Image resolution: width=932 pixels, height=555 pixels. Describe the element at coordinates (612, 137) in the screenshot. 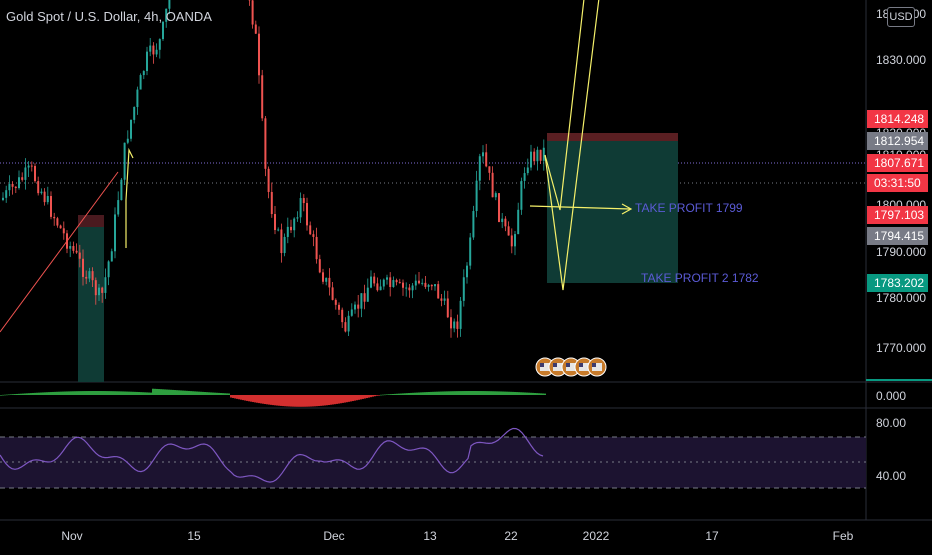

I see `stop-zone-right` at that location.